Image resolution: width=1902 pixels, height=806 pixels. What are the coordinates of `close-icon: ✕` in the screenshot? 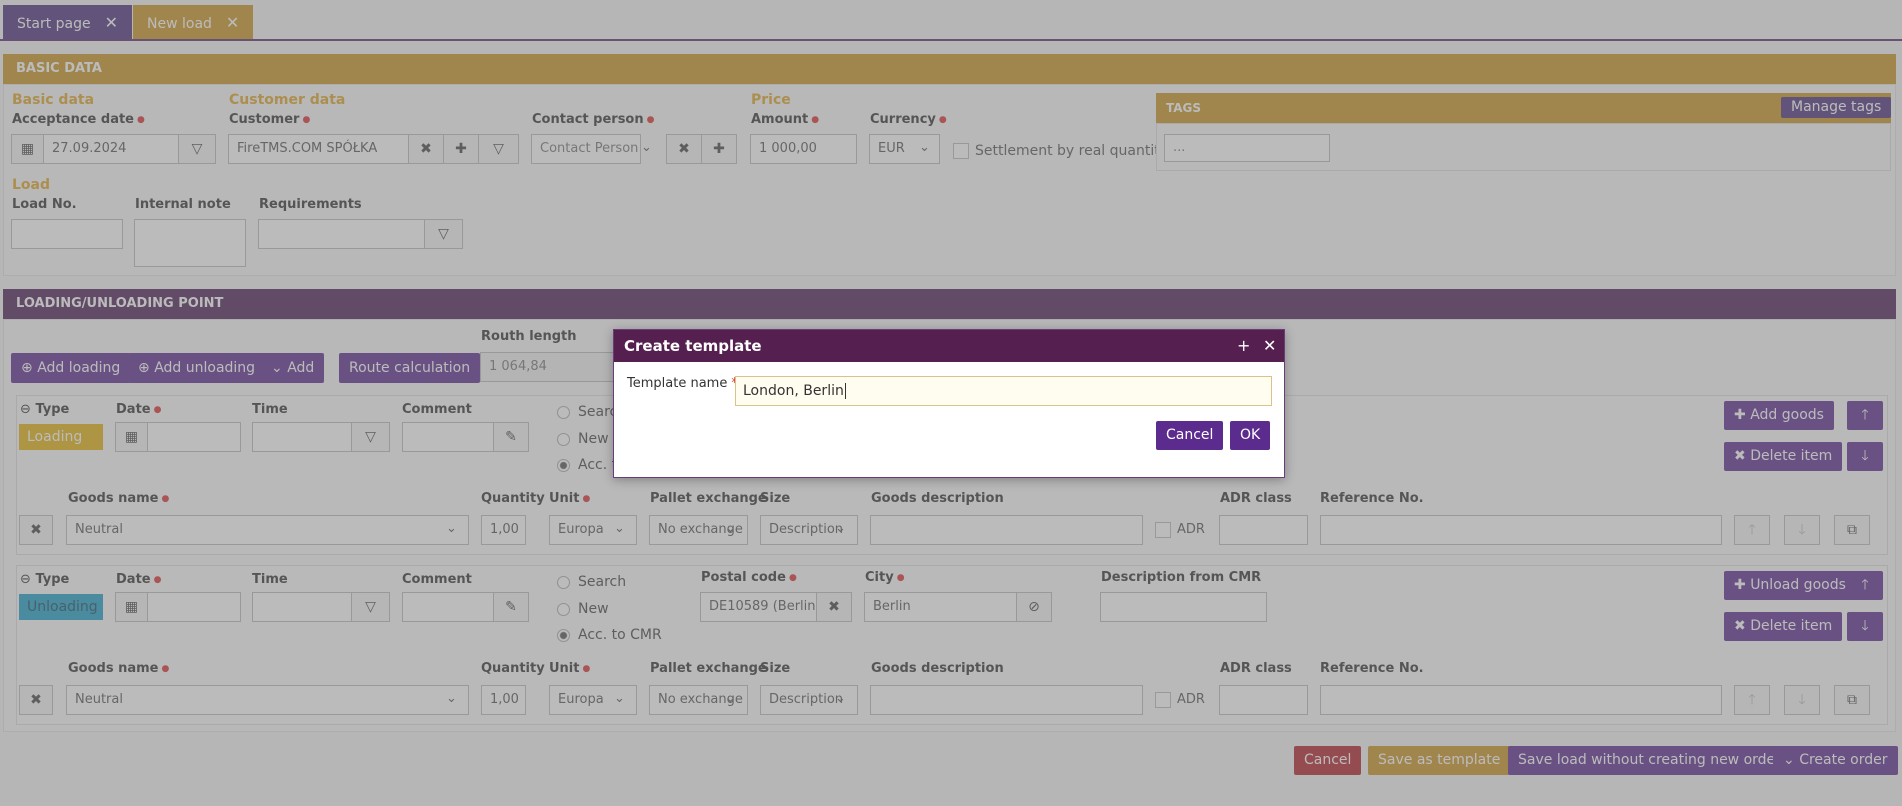 It's located at (1269, 346).